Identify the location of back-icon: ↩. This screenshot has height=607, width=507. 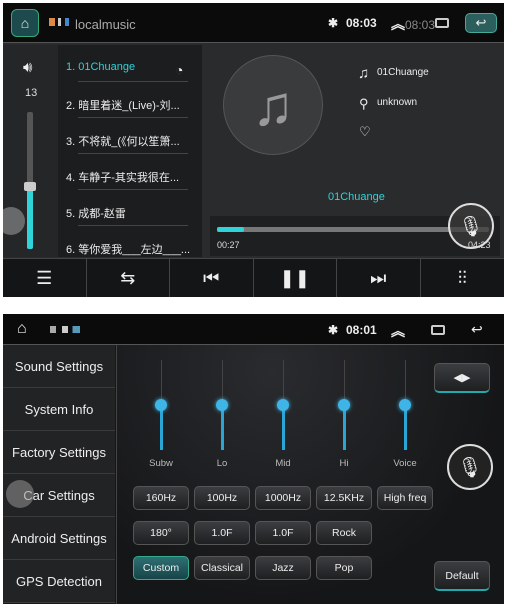
(477, 329).